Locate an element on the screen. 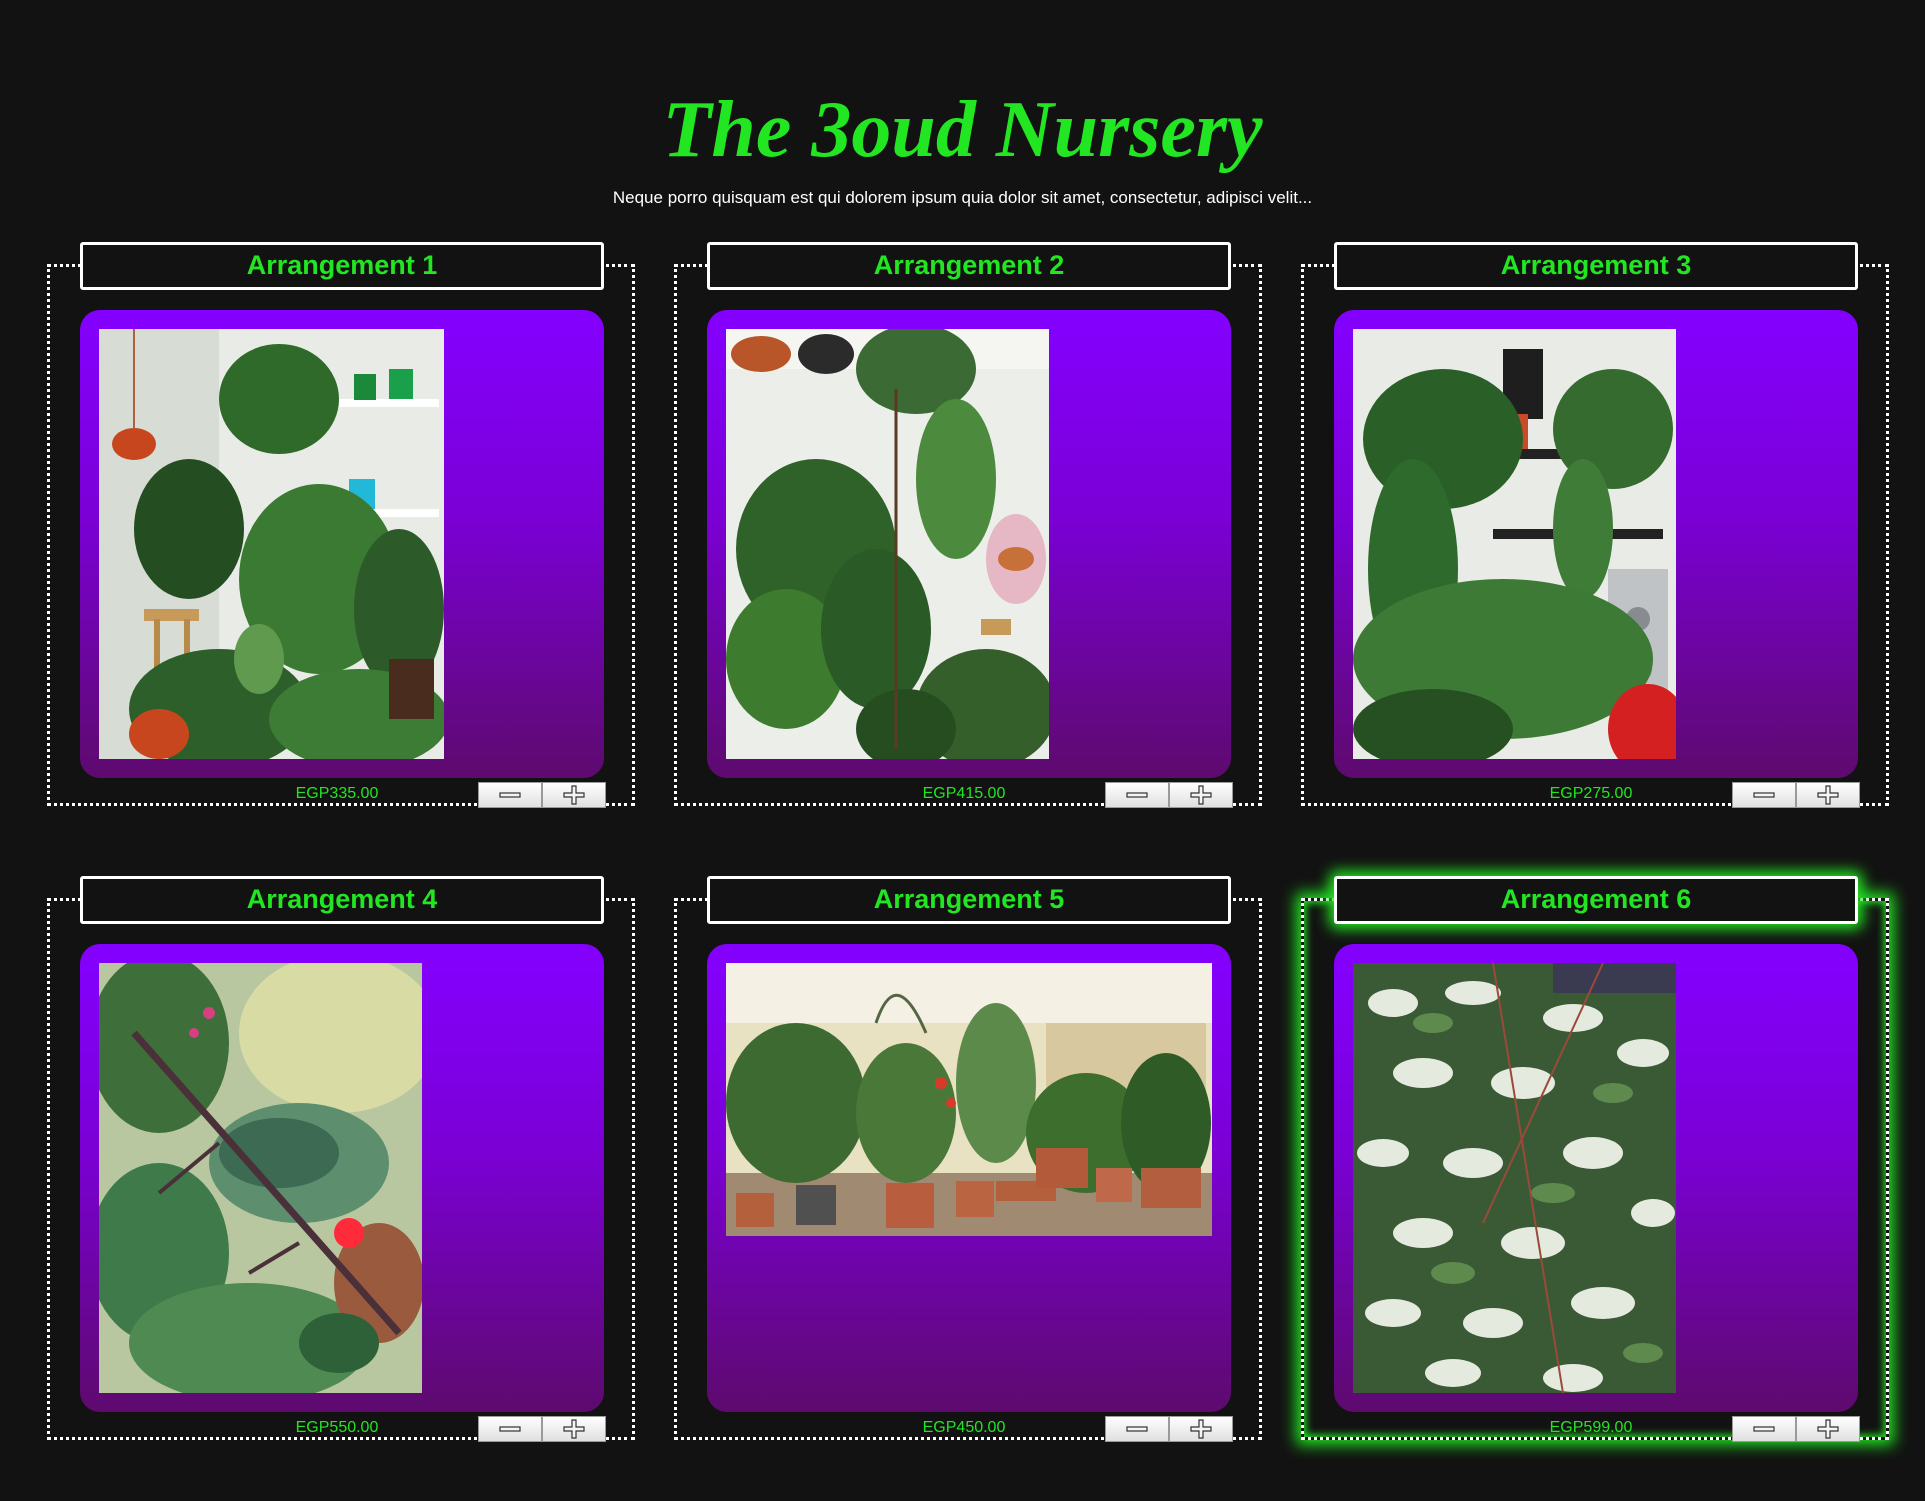 The image size is (1925, 1501). product-name: Arrangement 3 is located at coordinates (1596, 266).